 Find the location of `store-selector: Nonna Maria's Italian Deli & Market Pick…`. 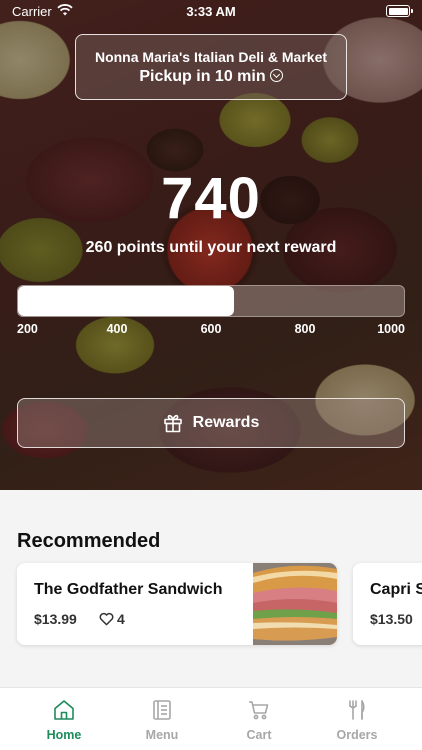

store-selector: Nonna Maria's Italian Deli & Market Pick… is located at coordinates (211, 67).